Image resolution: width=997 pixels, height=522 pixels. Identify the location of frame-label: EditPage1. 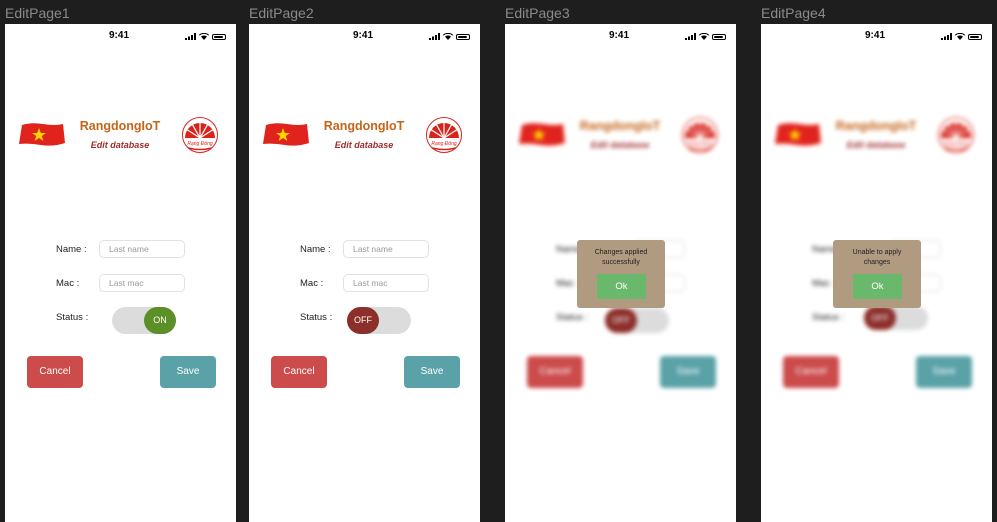
(37, 13).